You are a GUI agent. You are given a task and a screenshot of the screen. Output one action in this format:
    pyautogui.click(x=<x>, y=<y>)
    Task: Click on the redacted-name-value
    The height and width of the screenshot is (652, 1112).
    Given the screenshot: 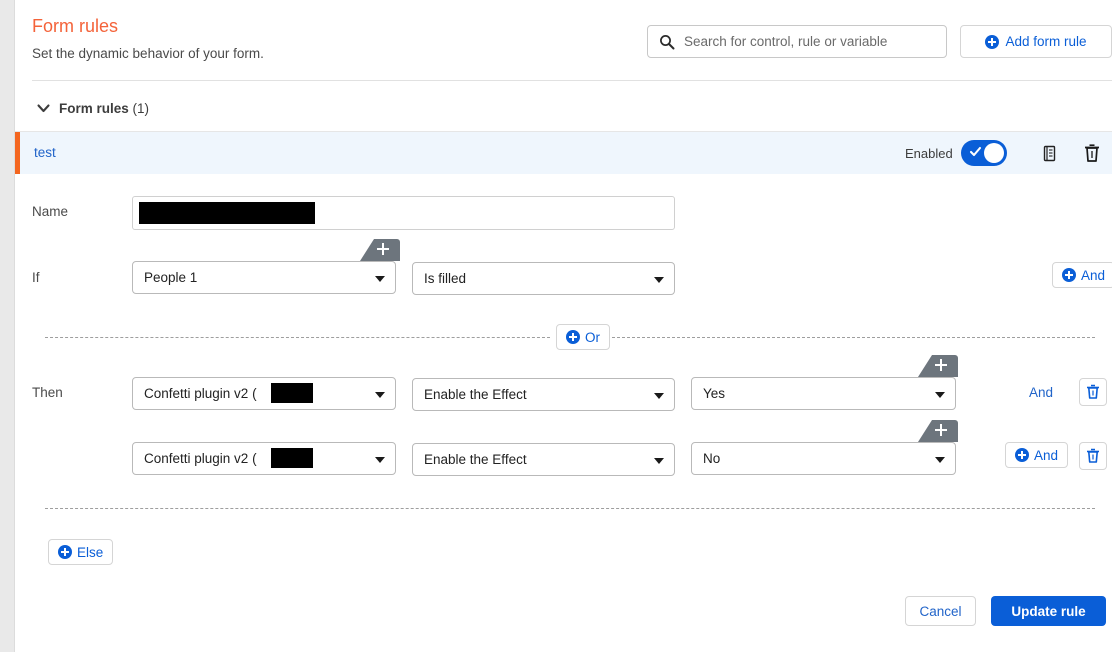 What is the action you would take?
    pyautogui.click(x=227, y=213)
    